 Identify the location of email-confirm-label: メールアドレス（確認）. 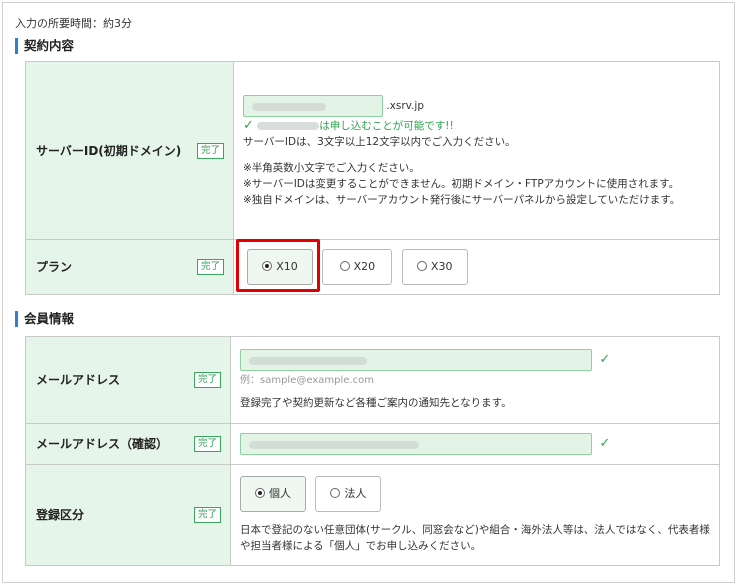
(102, 444).